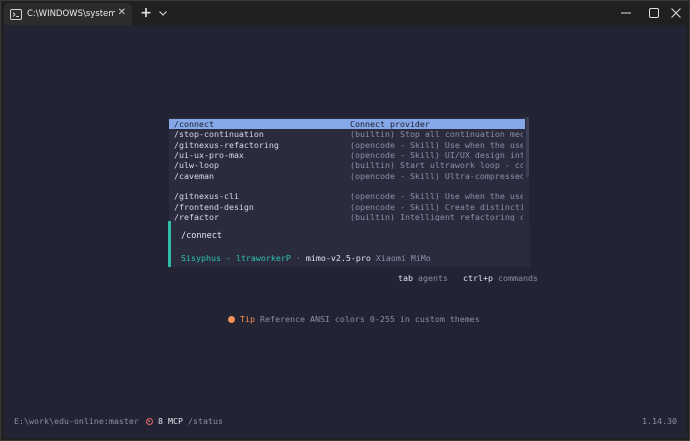 The image size is (690, 441). I want to click on keyboard-hints: tab agents ctrl+p commands, so click(468, 278).